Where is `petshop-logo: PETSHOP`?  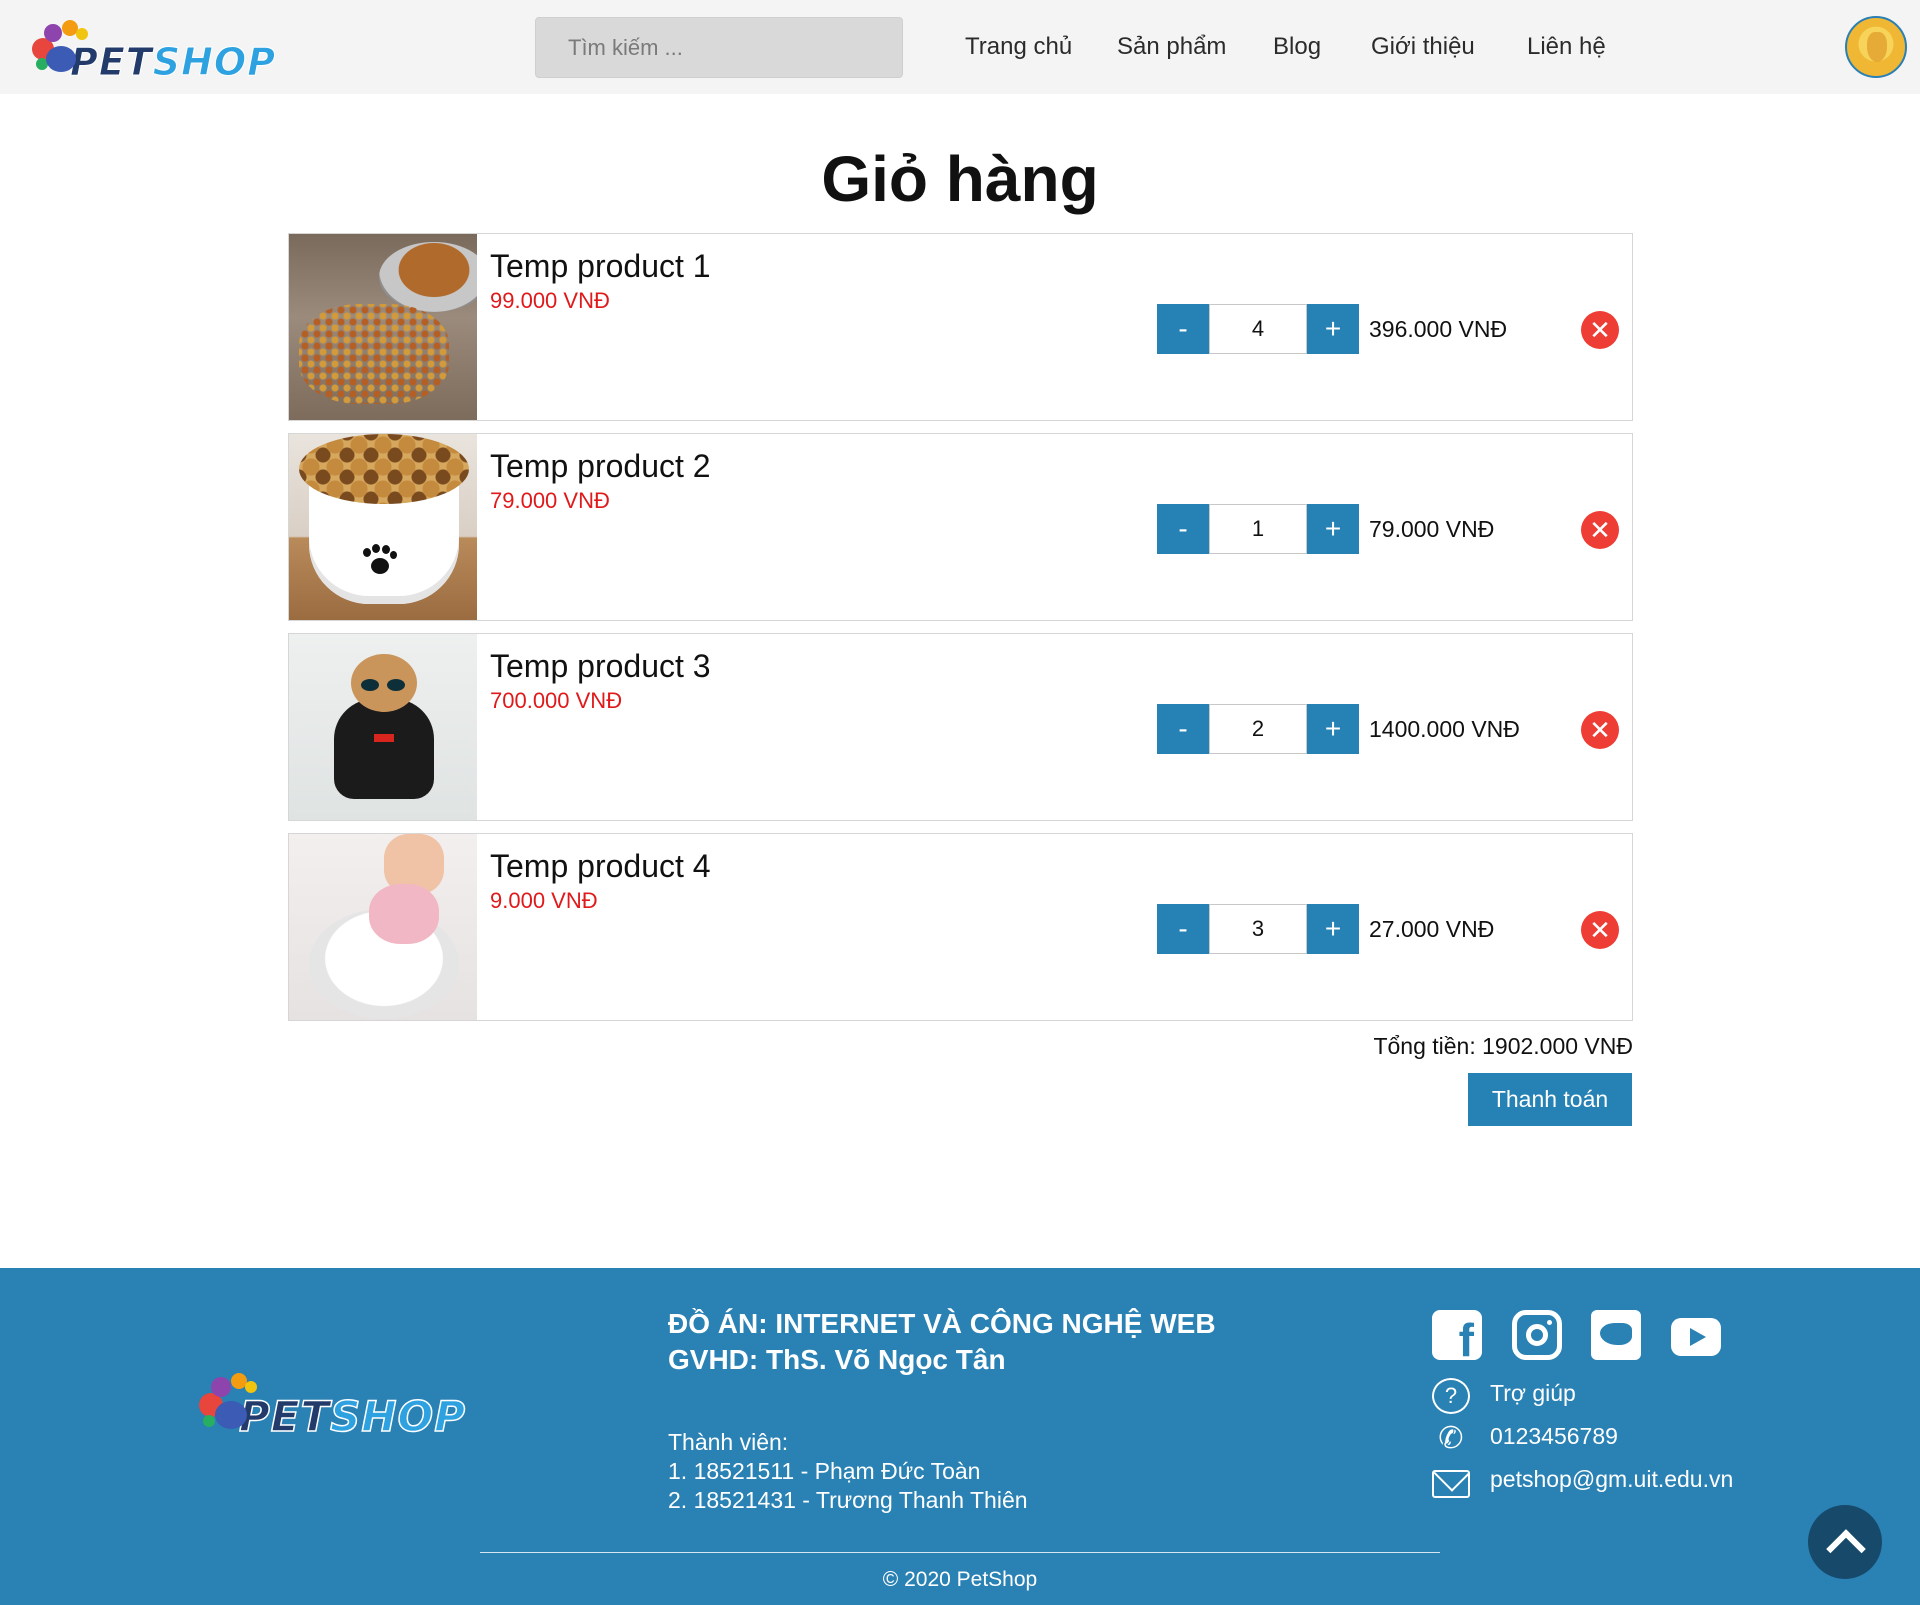 petshop-logo: PETSHOP is located at coordinates (153, 47).